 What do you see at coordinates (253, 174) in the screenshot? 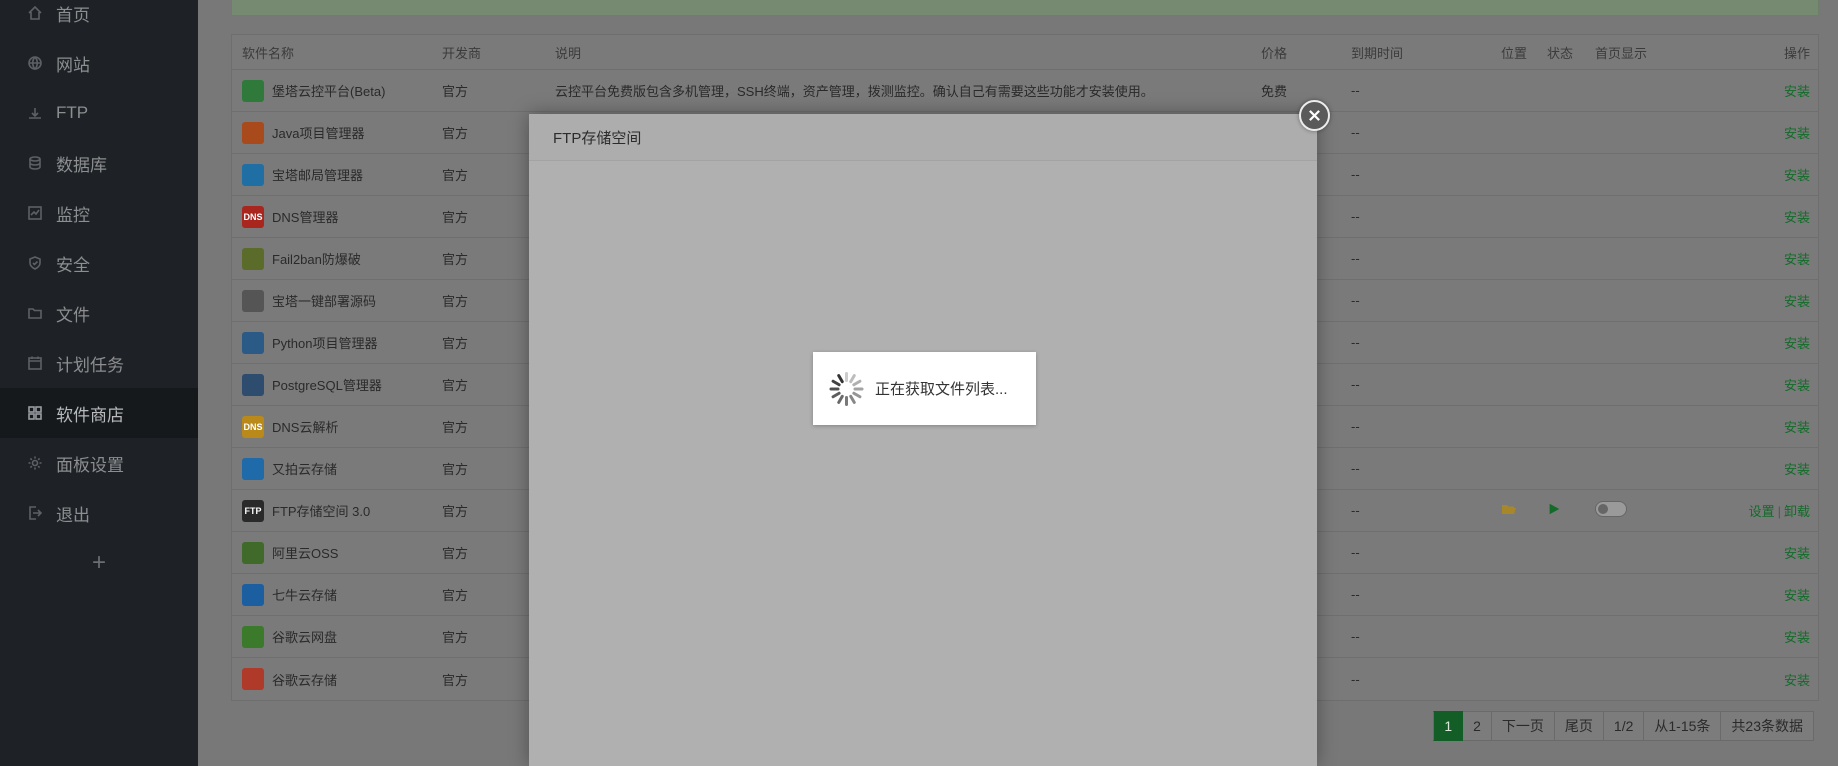
I see `mail-icon` at bounding box center [253, 174].